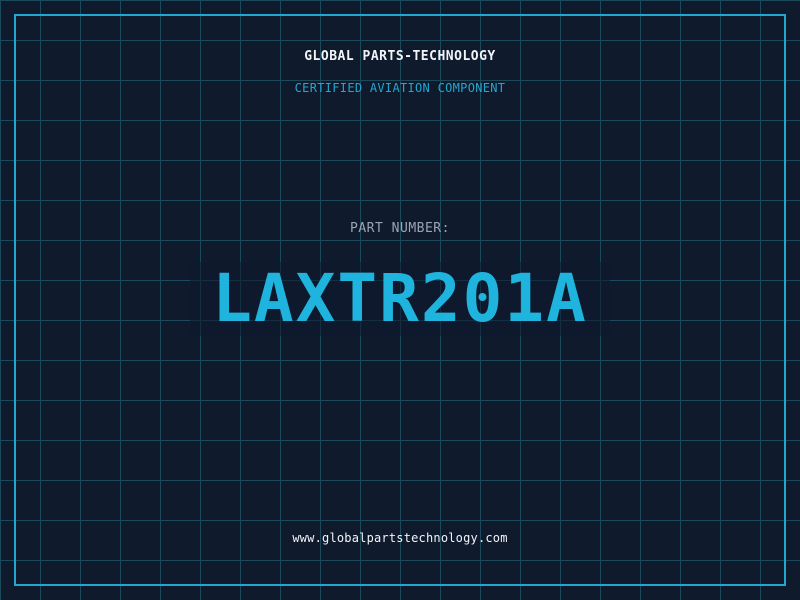  What do you see at coordinates (400, 228) in the screenshot?
I see `part-number-label: PART NUMBER:` at bounding box center [400, 228].